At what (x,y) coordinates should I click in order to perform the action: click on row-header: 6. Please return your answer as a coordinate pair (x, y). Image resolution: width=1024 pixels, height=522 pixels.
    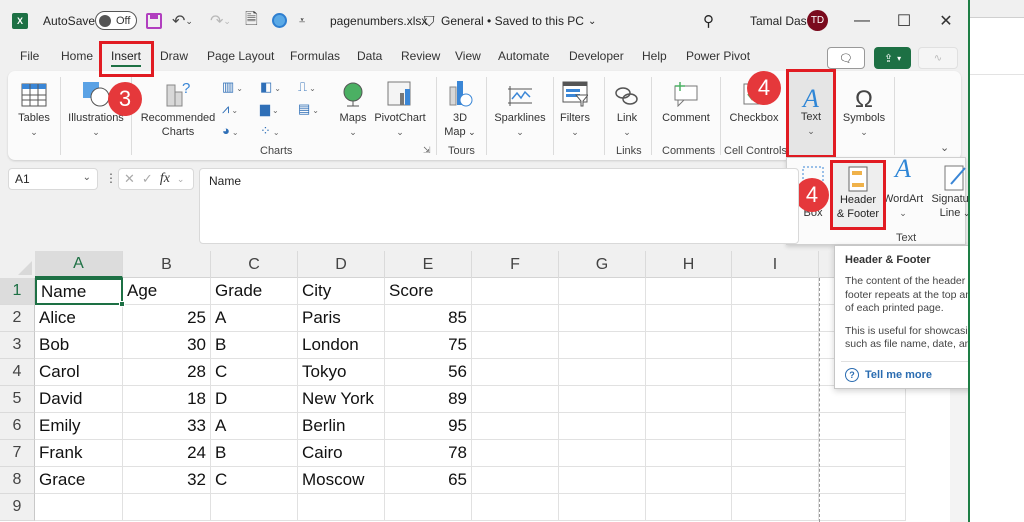
    Looking at the image, I should click on (17, 426).